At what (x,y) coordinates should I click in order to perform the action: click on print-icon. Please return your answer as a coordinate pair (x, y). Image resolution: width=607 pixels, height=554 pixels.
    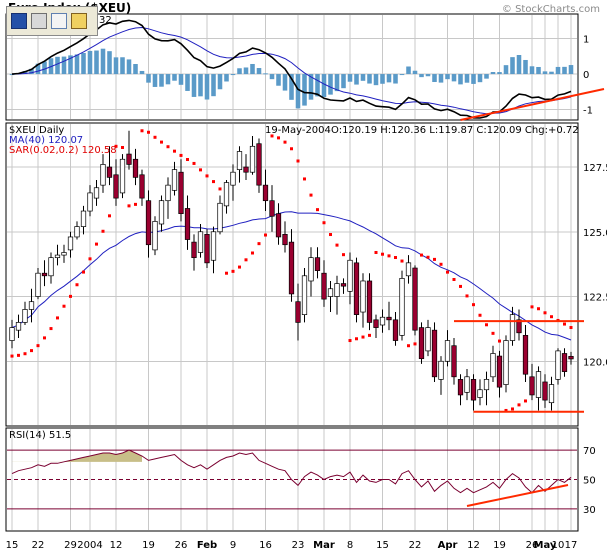
    Looking at the image, I should click on (39, 21).